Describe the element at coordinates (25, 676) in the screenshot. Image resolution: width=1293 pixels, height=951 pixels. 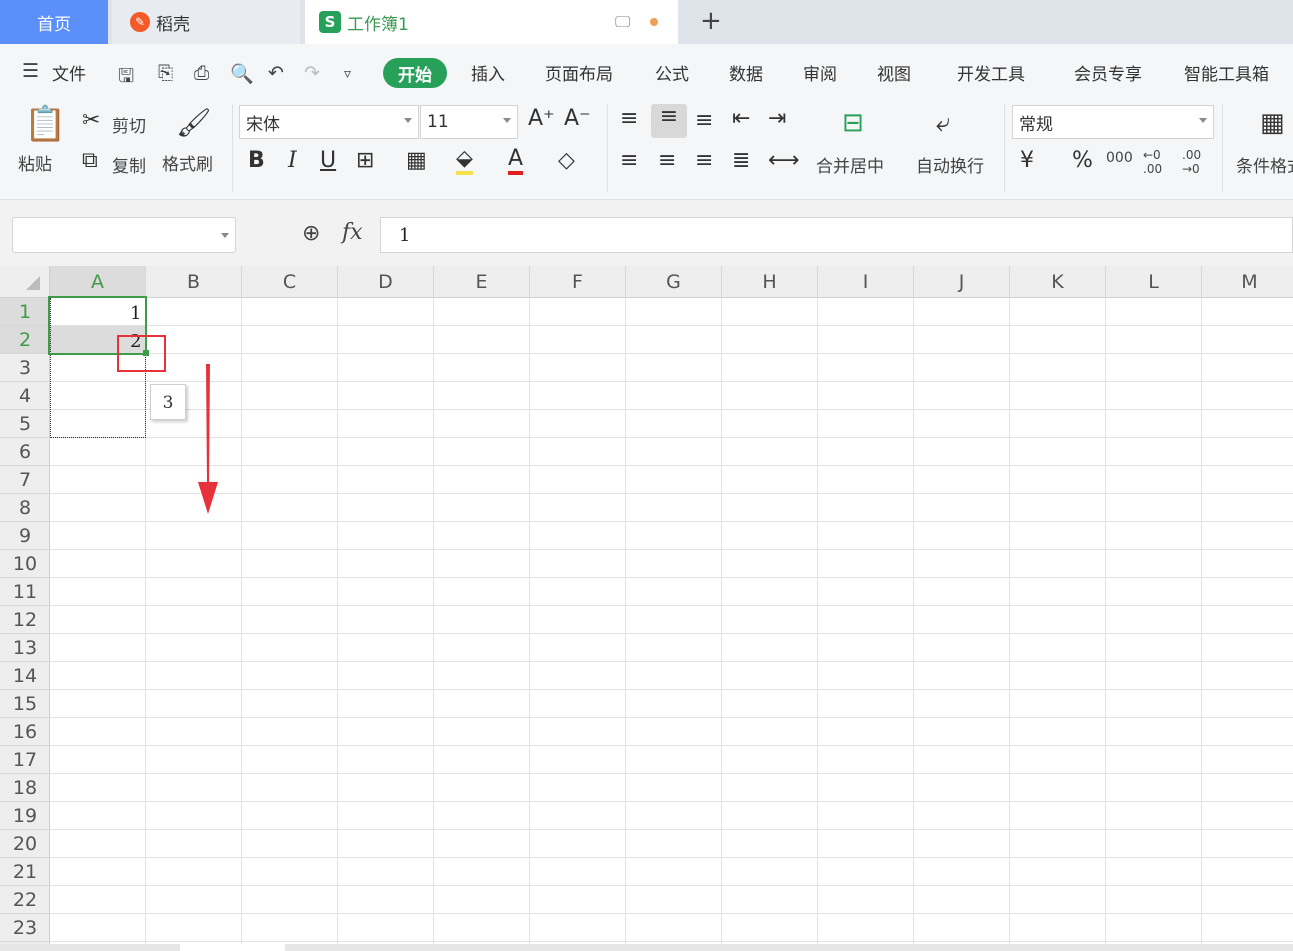
I see `row-header-14: 14` at that location.